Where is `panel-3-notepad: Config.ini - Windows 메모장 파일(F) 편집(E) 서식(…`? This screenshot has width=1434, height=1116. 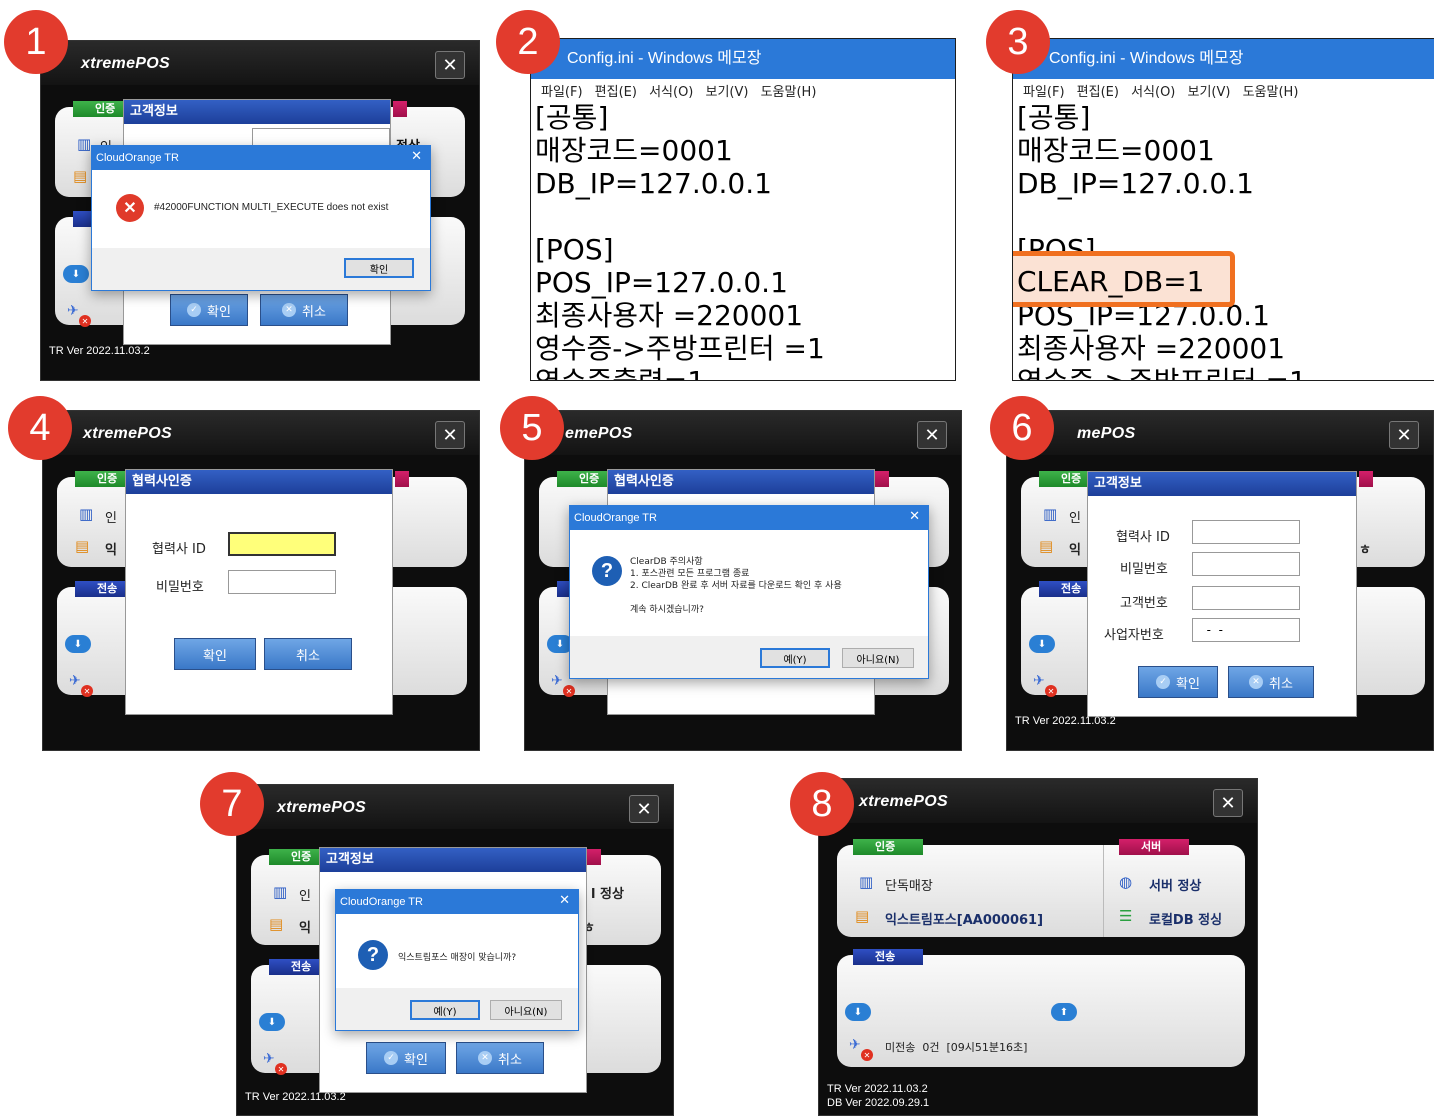 panel-3-notepad: Config.ini - Windows 메모장 파일(F) 편집(E) 서식(… is located at coordinates (1223, 209).